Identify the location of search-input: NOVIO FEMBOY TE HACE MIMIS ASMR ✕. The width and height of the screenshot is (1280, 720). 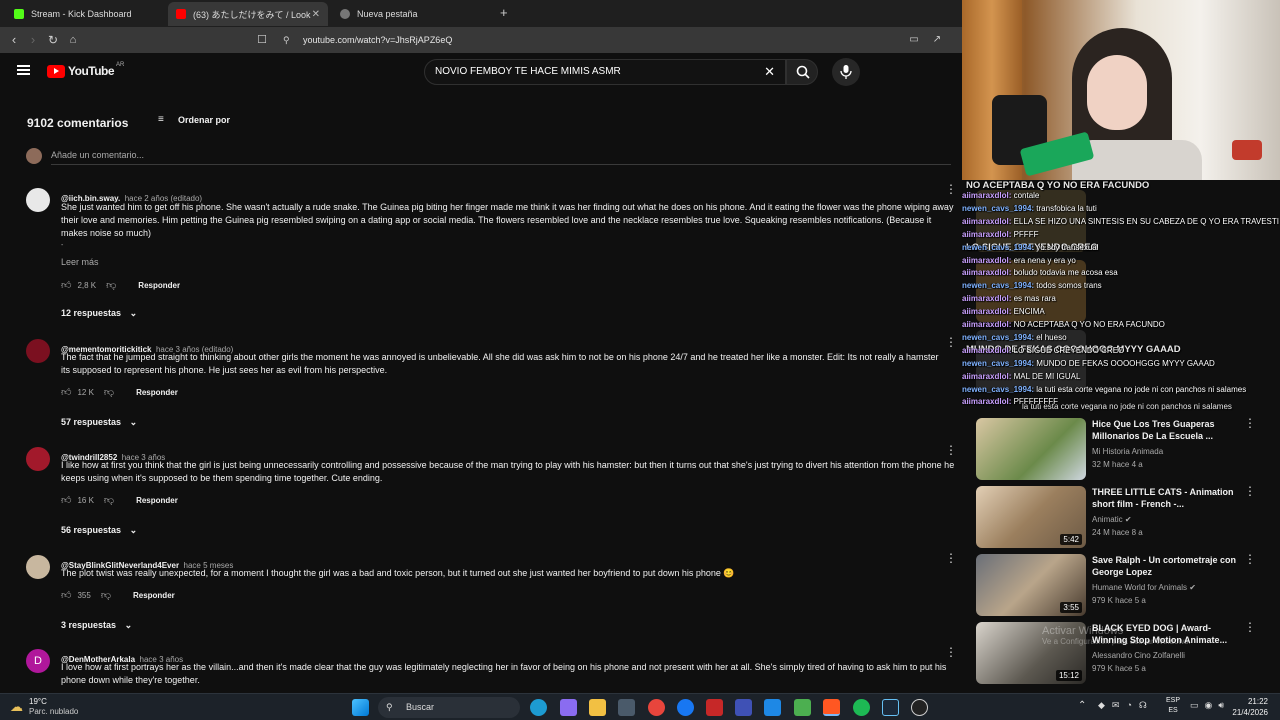
(605, 72).